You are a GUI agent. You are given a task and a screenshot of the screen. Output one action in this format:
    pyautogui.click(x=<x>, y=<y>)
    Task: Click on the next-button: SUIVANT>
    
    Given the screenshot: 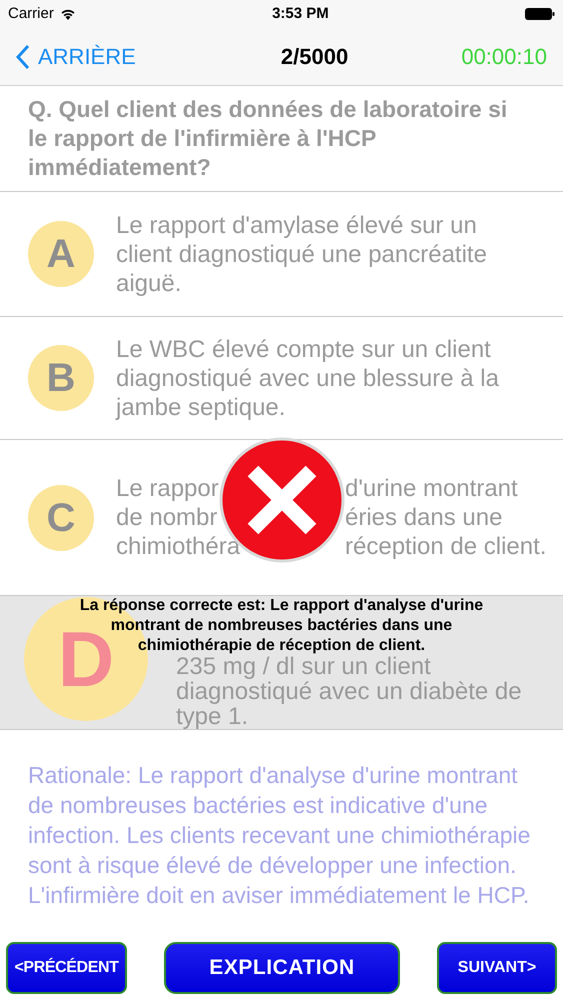 What is the action you would take?
    pyautogui.click(x=497, y=968)
    